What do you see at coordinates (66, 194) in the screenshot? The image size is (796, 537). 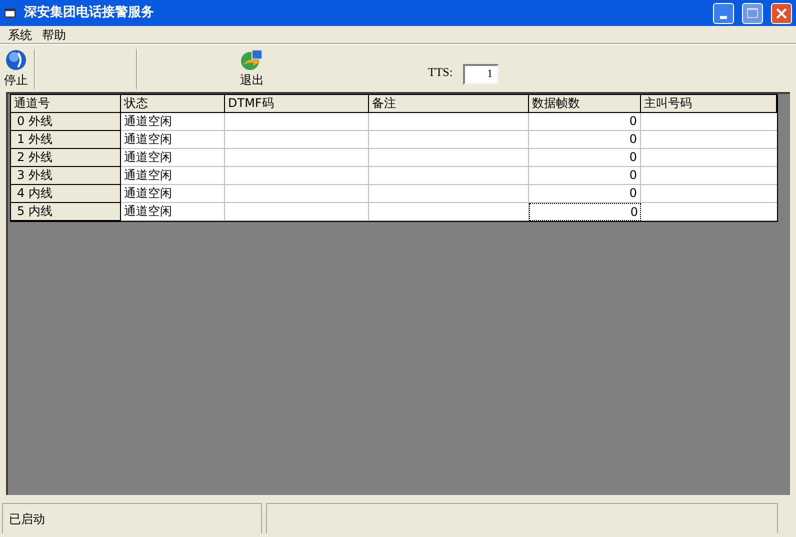 I see `row-header: 4 内线` at bounding box center [66, 194].